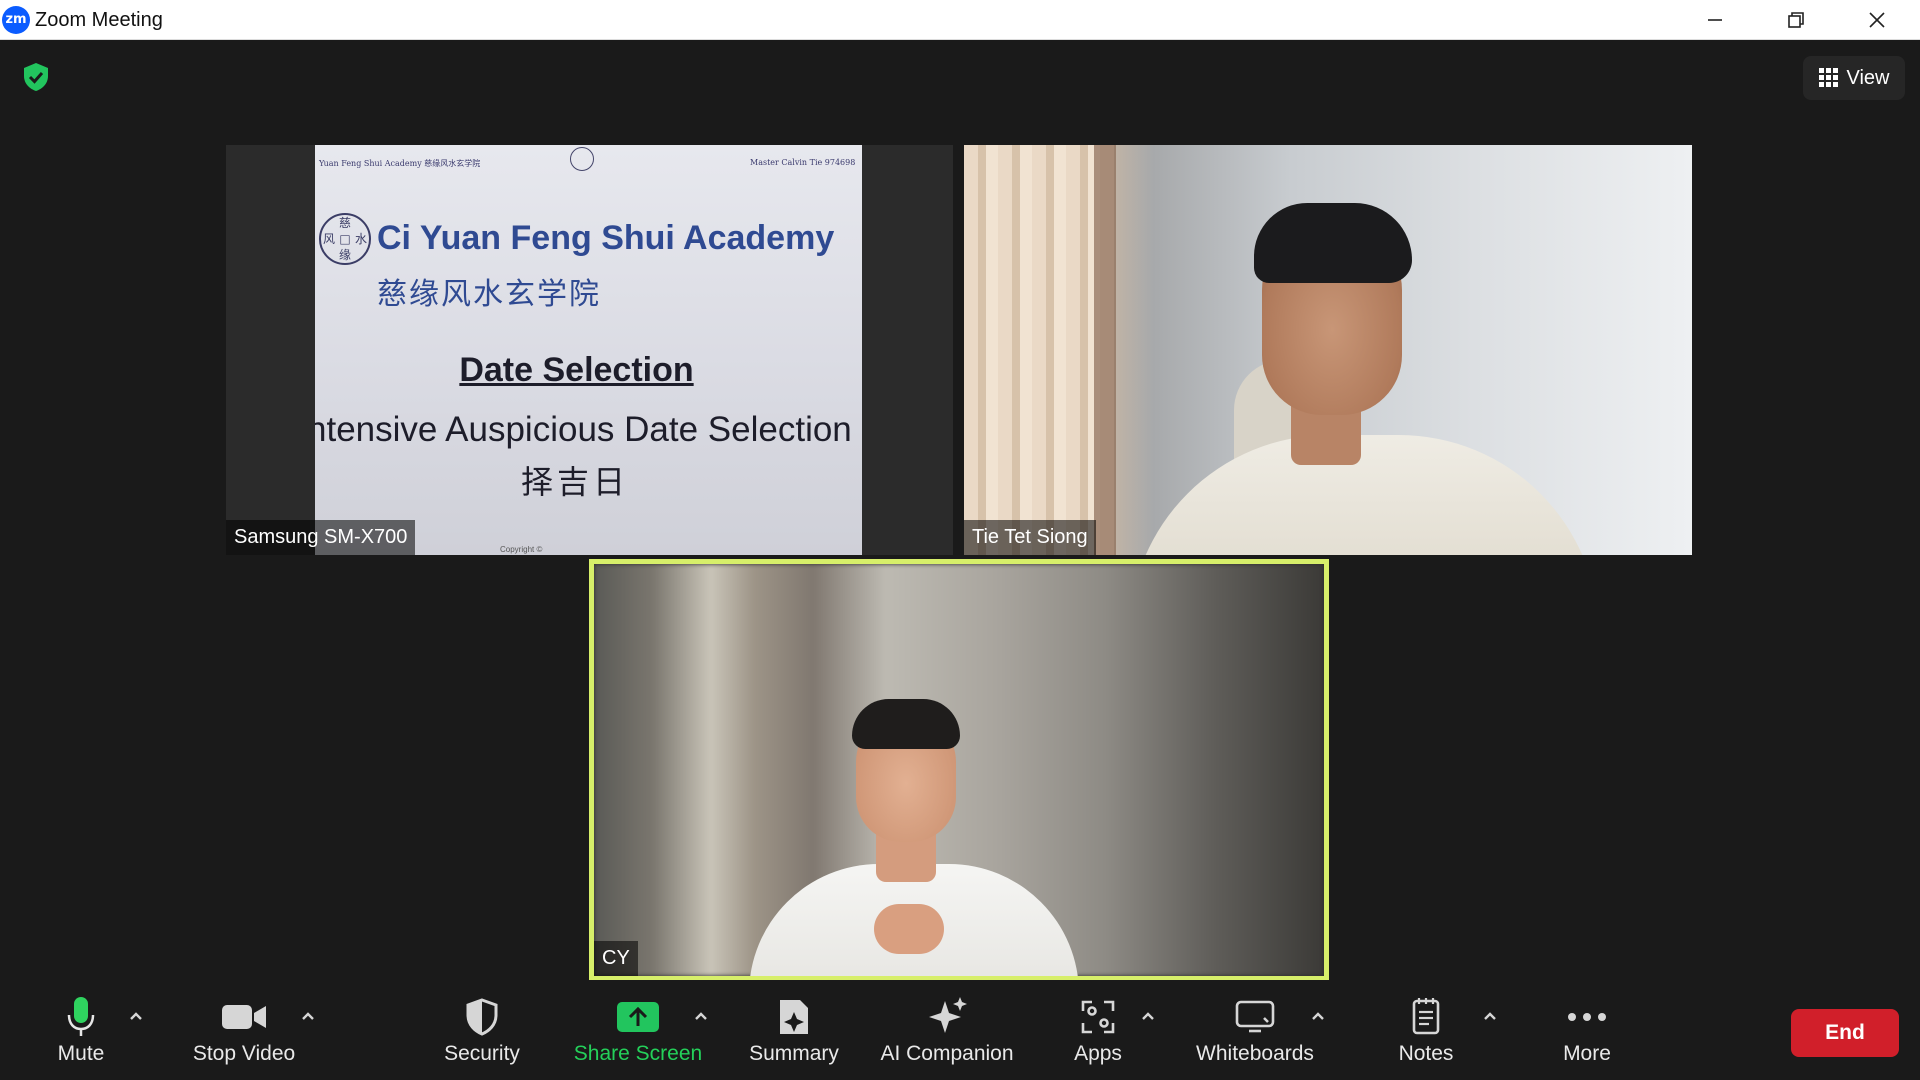  What do you see at coordinates (244, 1053) in the screenshot?
I see `stop-video-label: Stop Video` at bounding box center [244, 1053].